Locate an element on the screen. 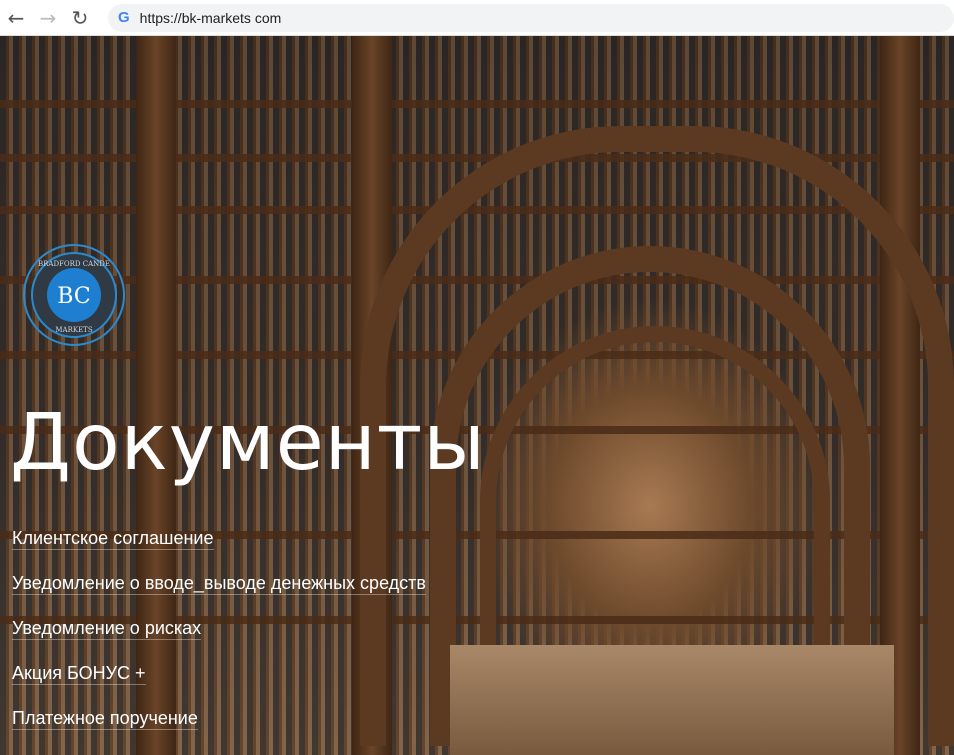 Image resolution: width=954 pixels, height=755 pixels. link-payment-order: Платежное поручение is located at coordinates (105, 719).